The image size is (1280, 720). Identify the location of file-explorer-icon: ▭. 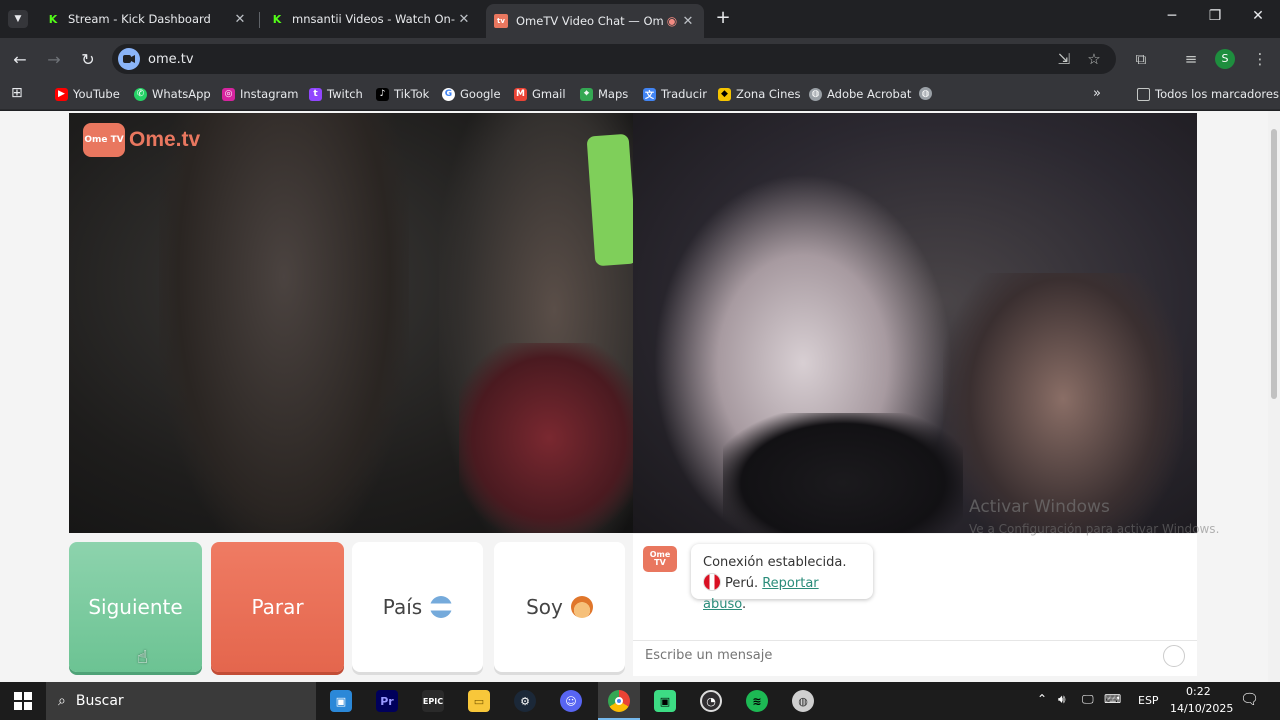
(479, 701).